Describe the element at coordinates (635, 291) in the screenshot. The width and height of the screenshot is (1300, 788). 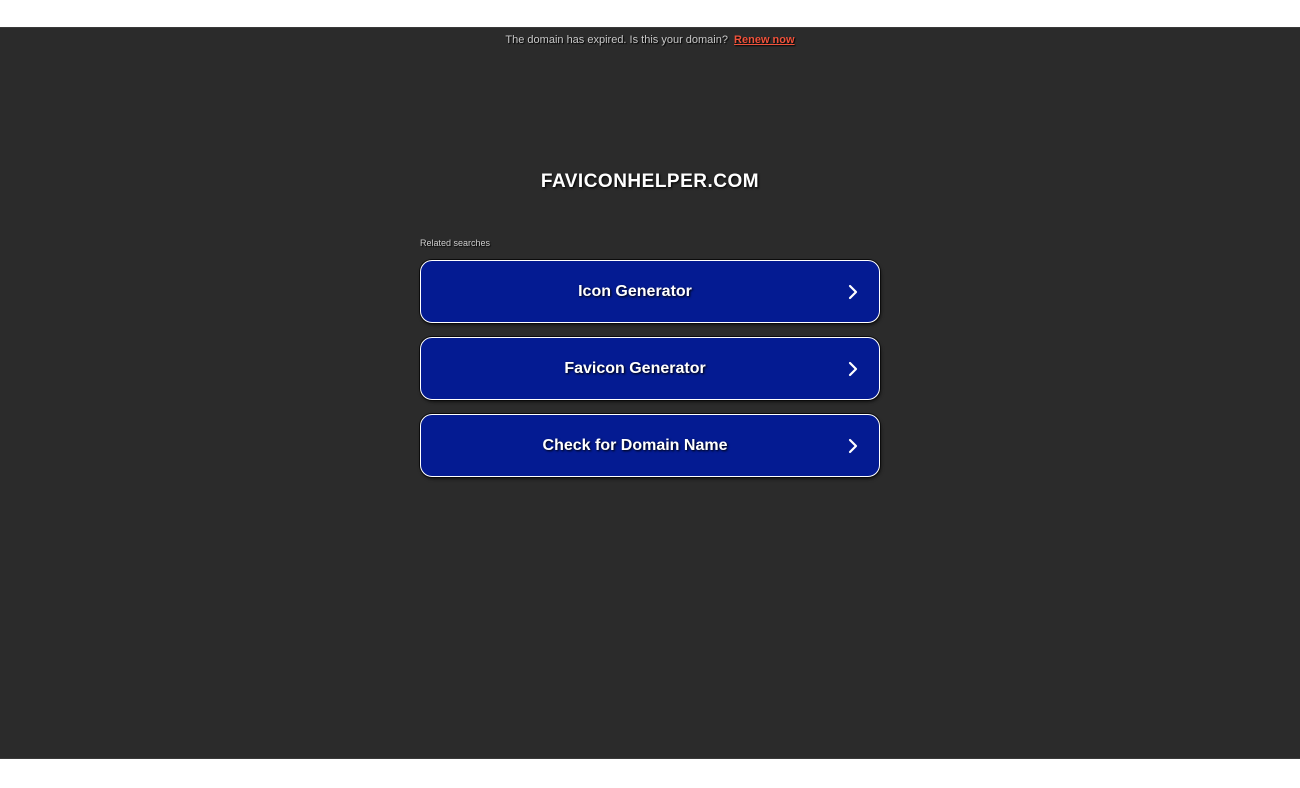
I see `search-button-label: Icon Generator` at that location.